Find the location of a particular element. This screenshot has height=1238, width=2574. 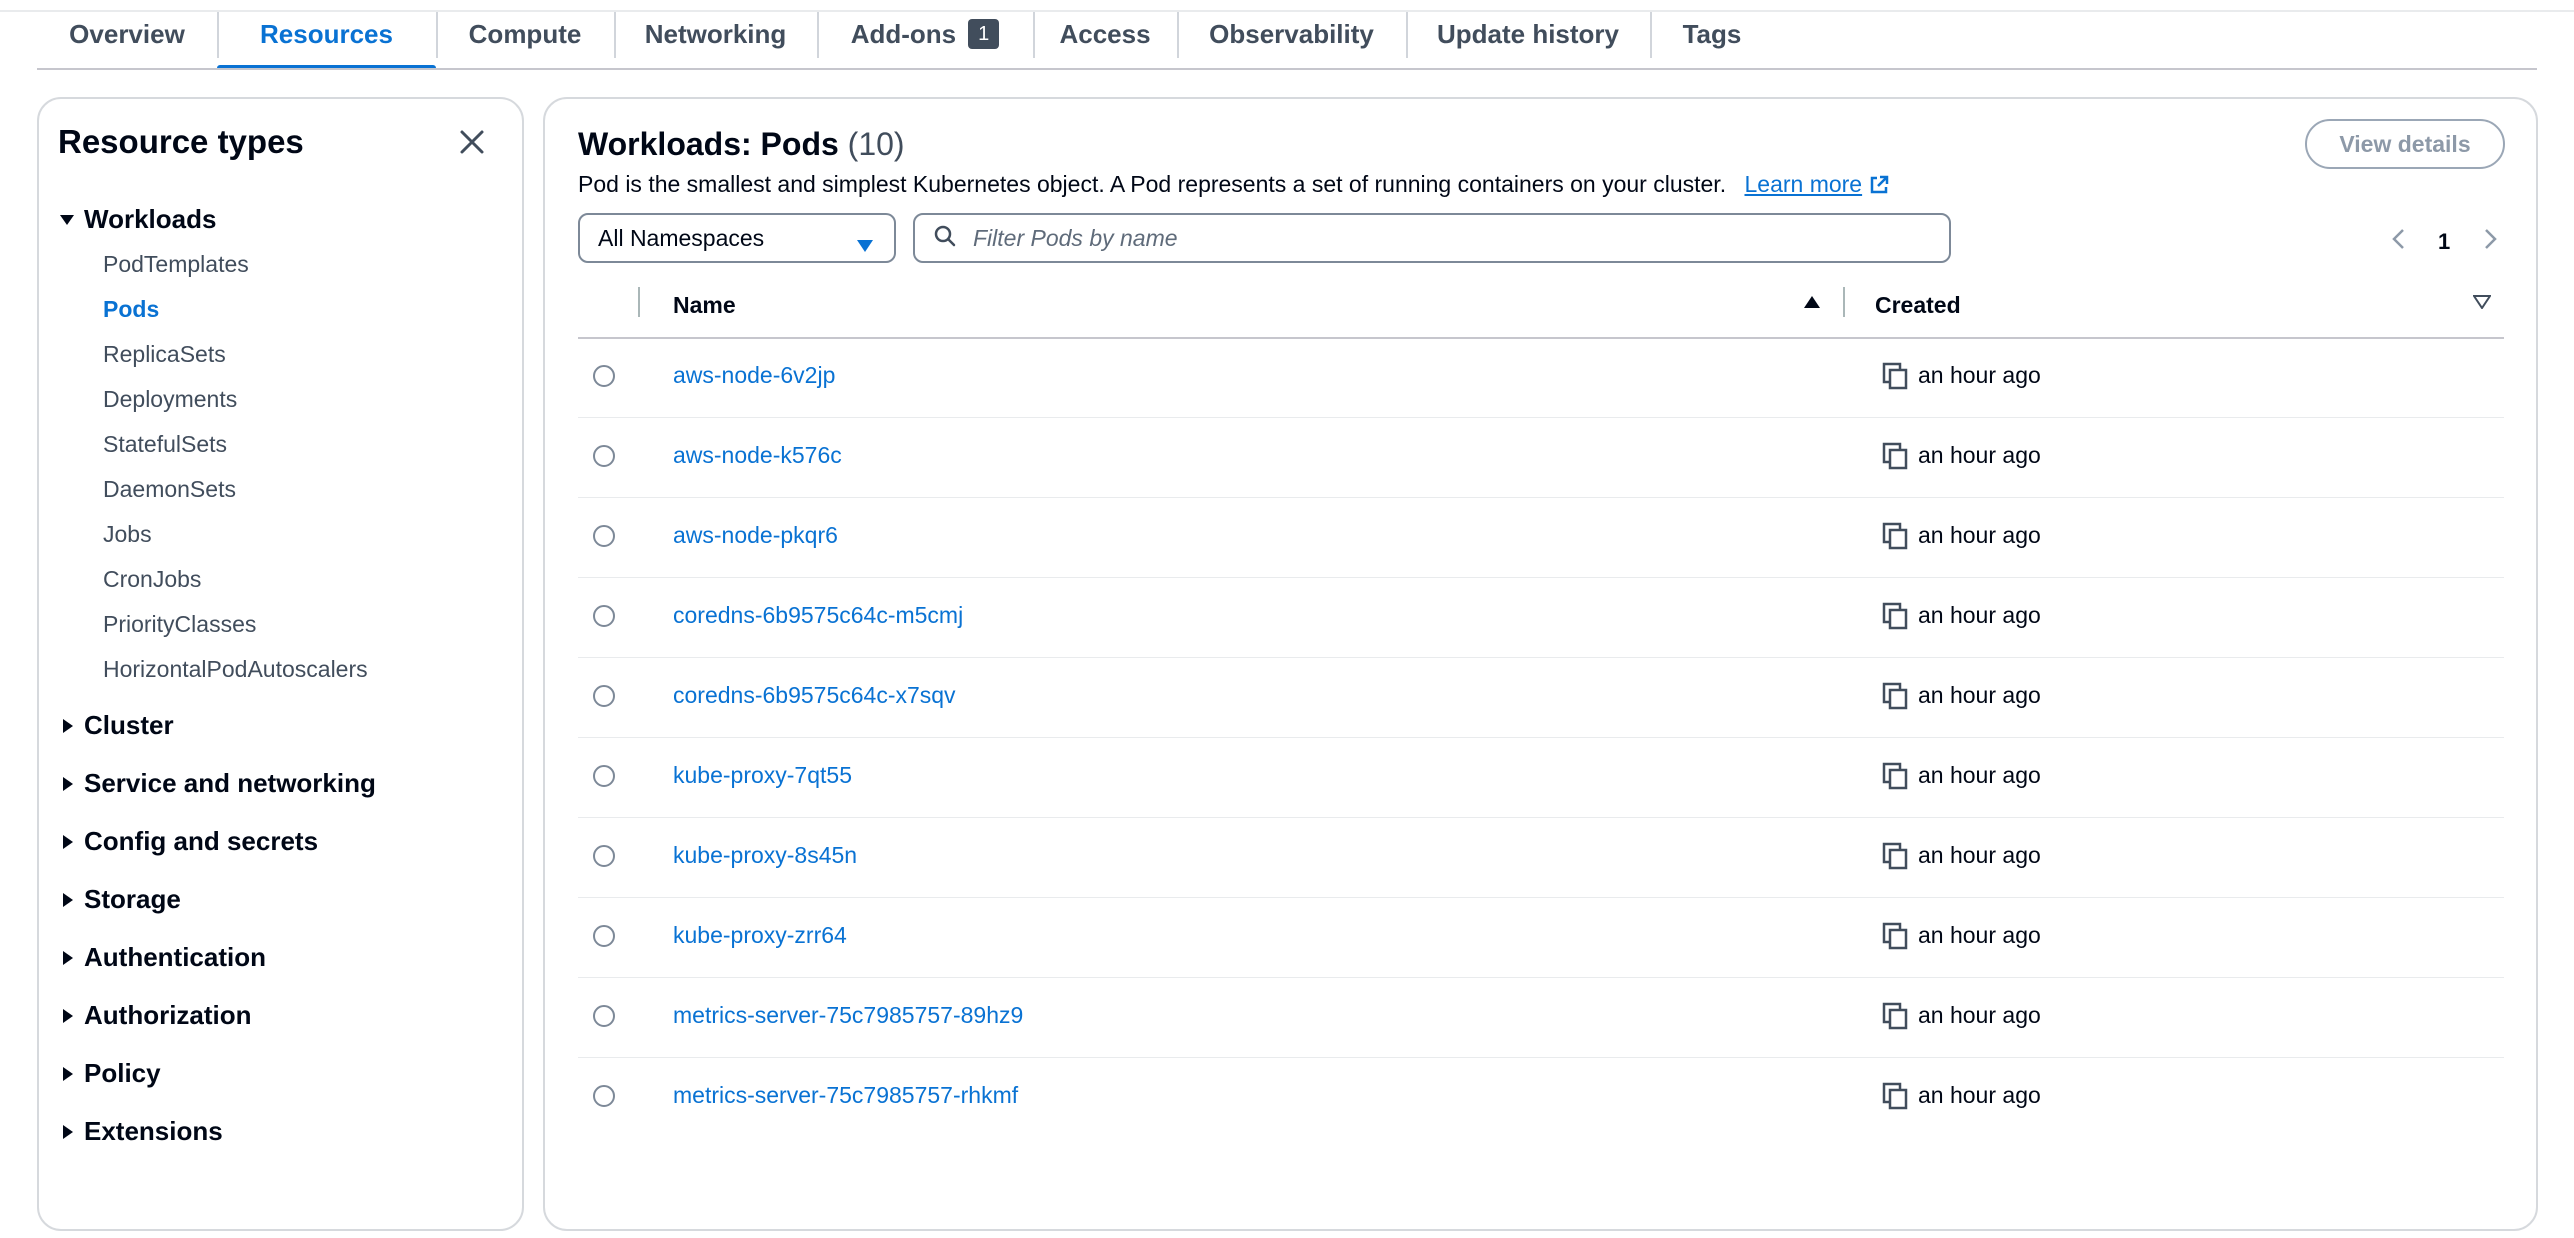

namespace-select: All Namespaces is located at coordinates (737, 238).